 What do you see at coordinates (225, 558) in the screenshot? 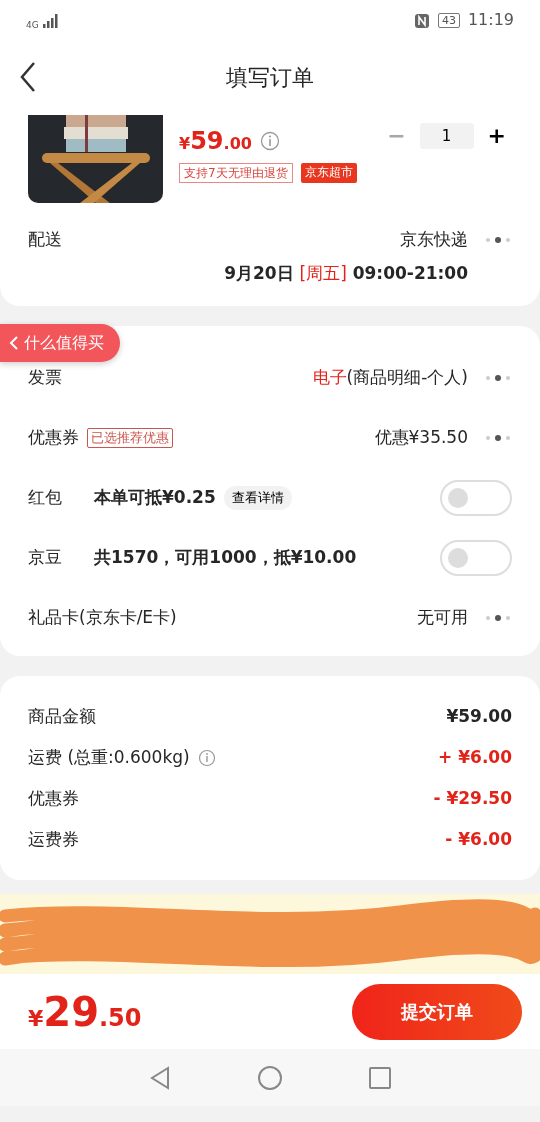
I see `deduction-text: 共1570，可用1000，抵¥10.00` at bounding box center [225, 558].